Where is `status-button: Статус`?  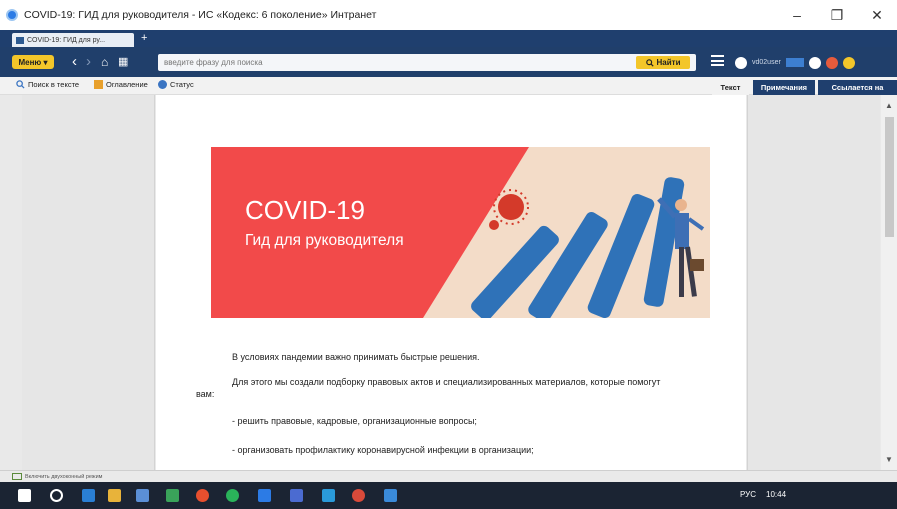
status-button: Статус is located at coordinates (176, 84).